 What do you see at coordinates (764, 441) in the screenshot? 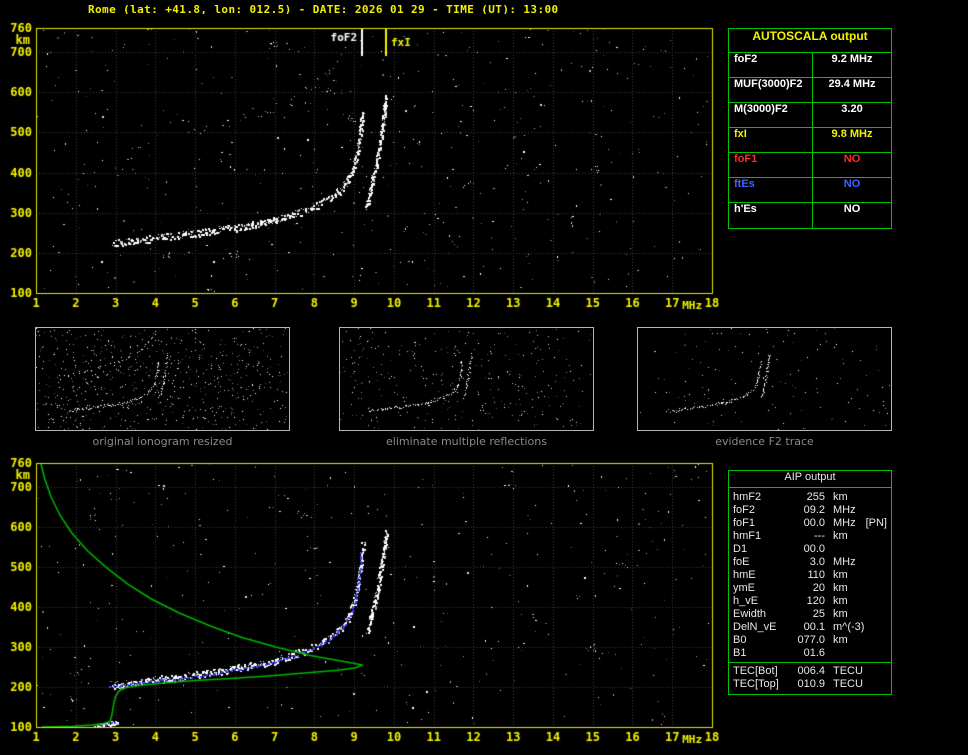
I see `thumbnail-caption: evidence F2 trace` at bounding box center [764, 441].